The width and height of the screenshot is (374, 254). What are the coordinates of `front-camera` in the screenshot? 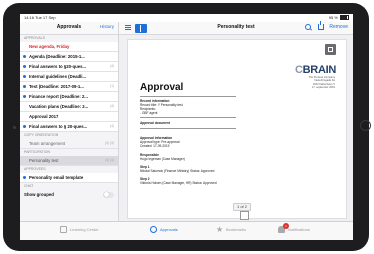 It's located at (14, 127).